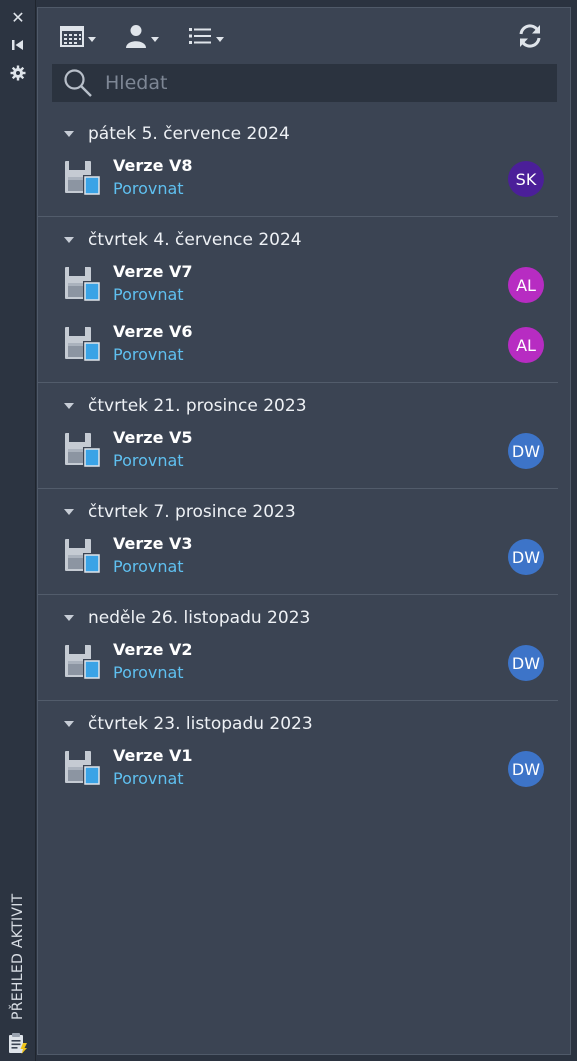  I want to click on group-date: neděle 26. listopadu 2023, so click(199, 617).